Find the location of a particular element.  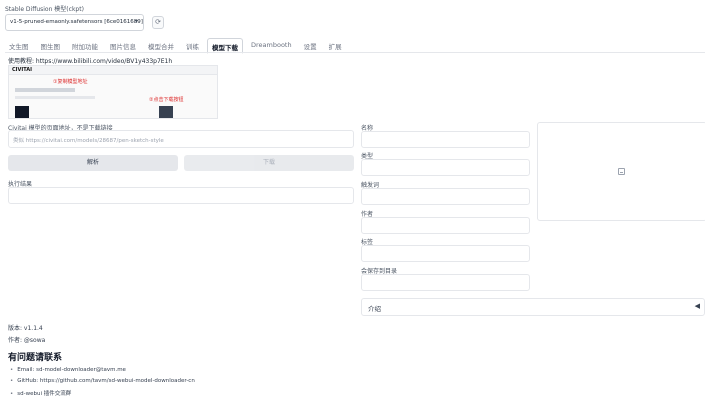

civitai-logo: CIVITAI is located at coordinates (22, 70).